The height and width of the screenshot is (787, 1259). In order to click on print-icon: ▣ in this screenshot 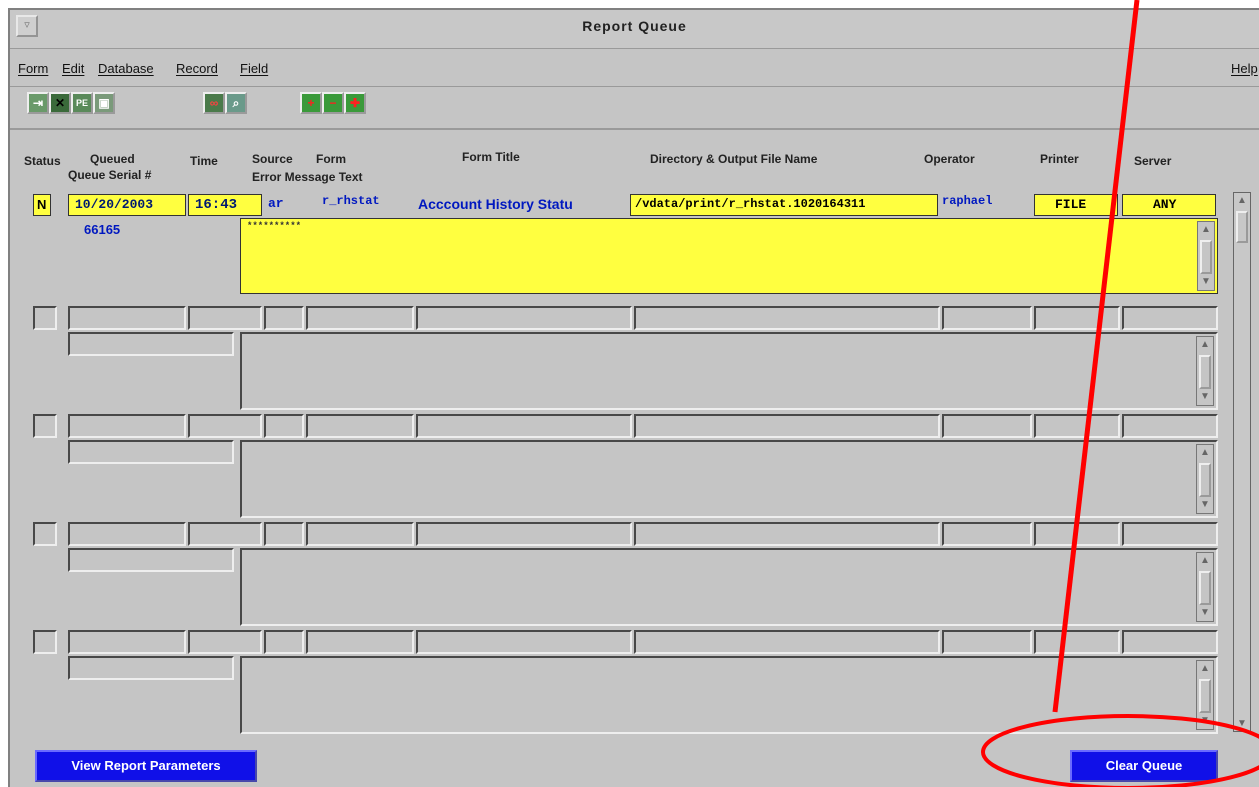, I will do `click(104, 103)`.